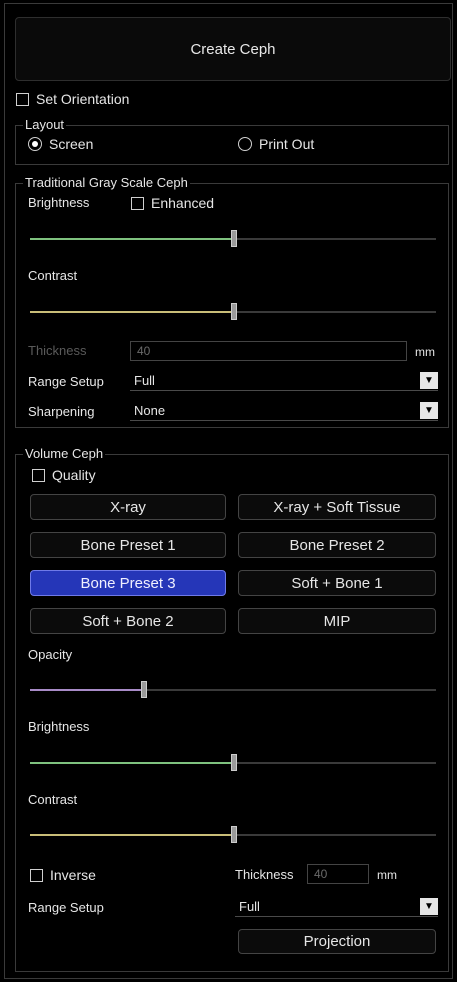 This screenshot has height=982, width=457. I want to click on screen-label: Screen, so click(71, 144).